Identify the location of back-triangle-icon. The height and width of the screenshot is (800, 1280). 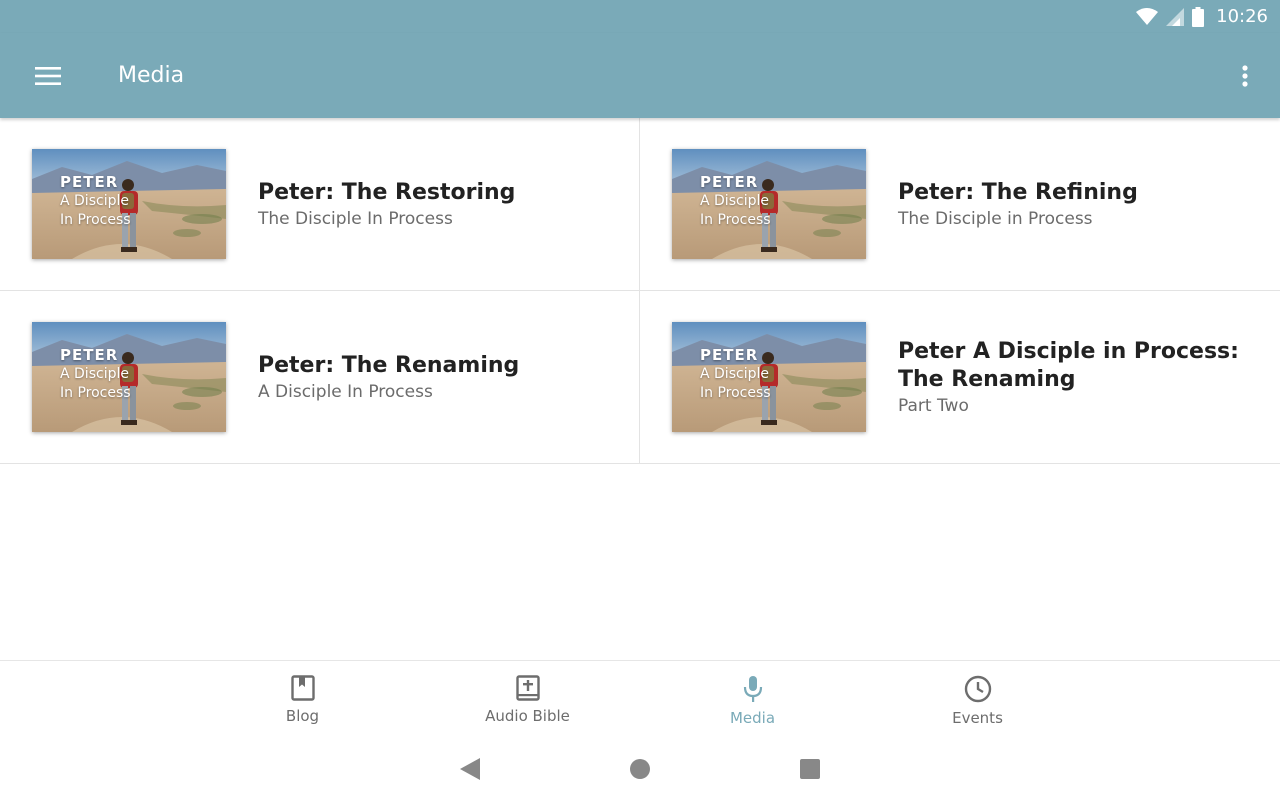
(470, 769).